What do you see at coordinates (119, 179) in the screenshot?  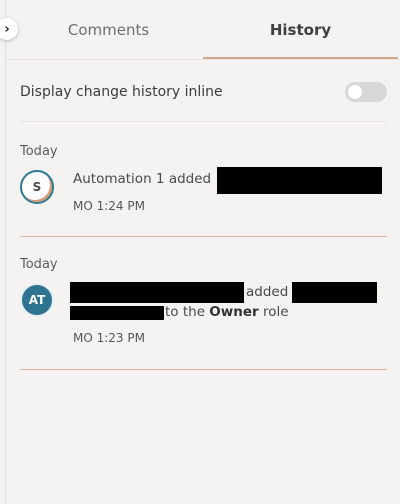 I see `entry-actor: Automation 1` at bounding box center [119, 179].